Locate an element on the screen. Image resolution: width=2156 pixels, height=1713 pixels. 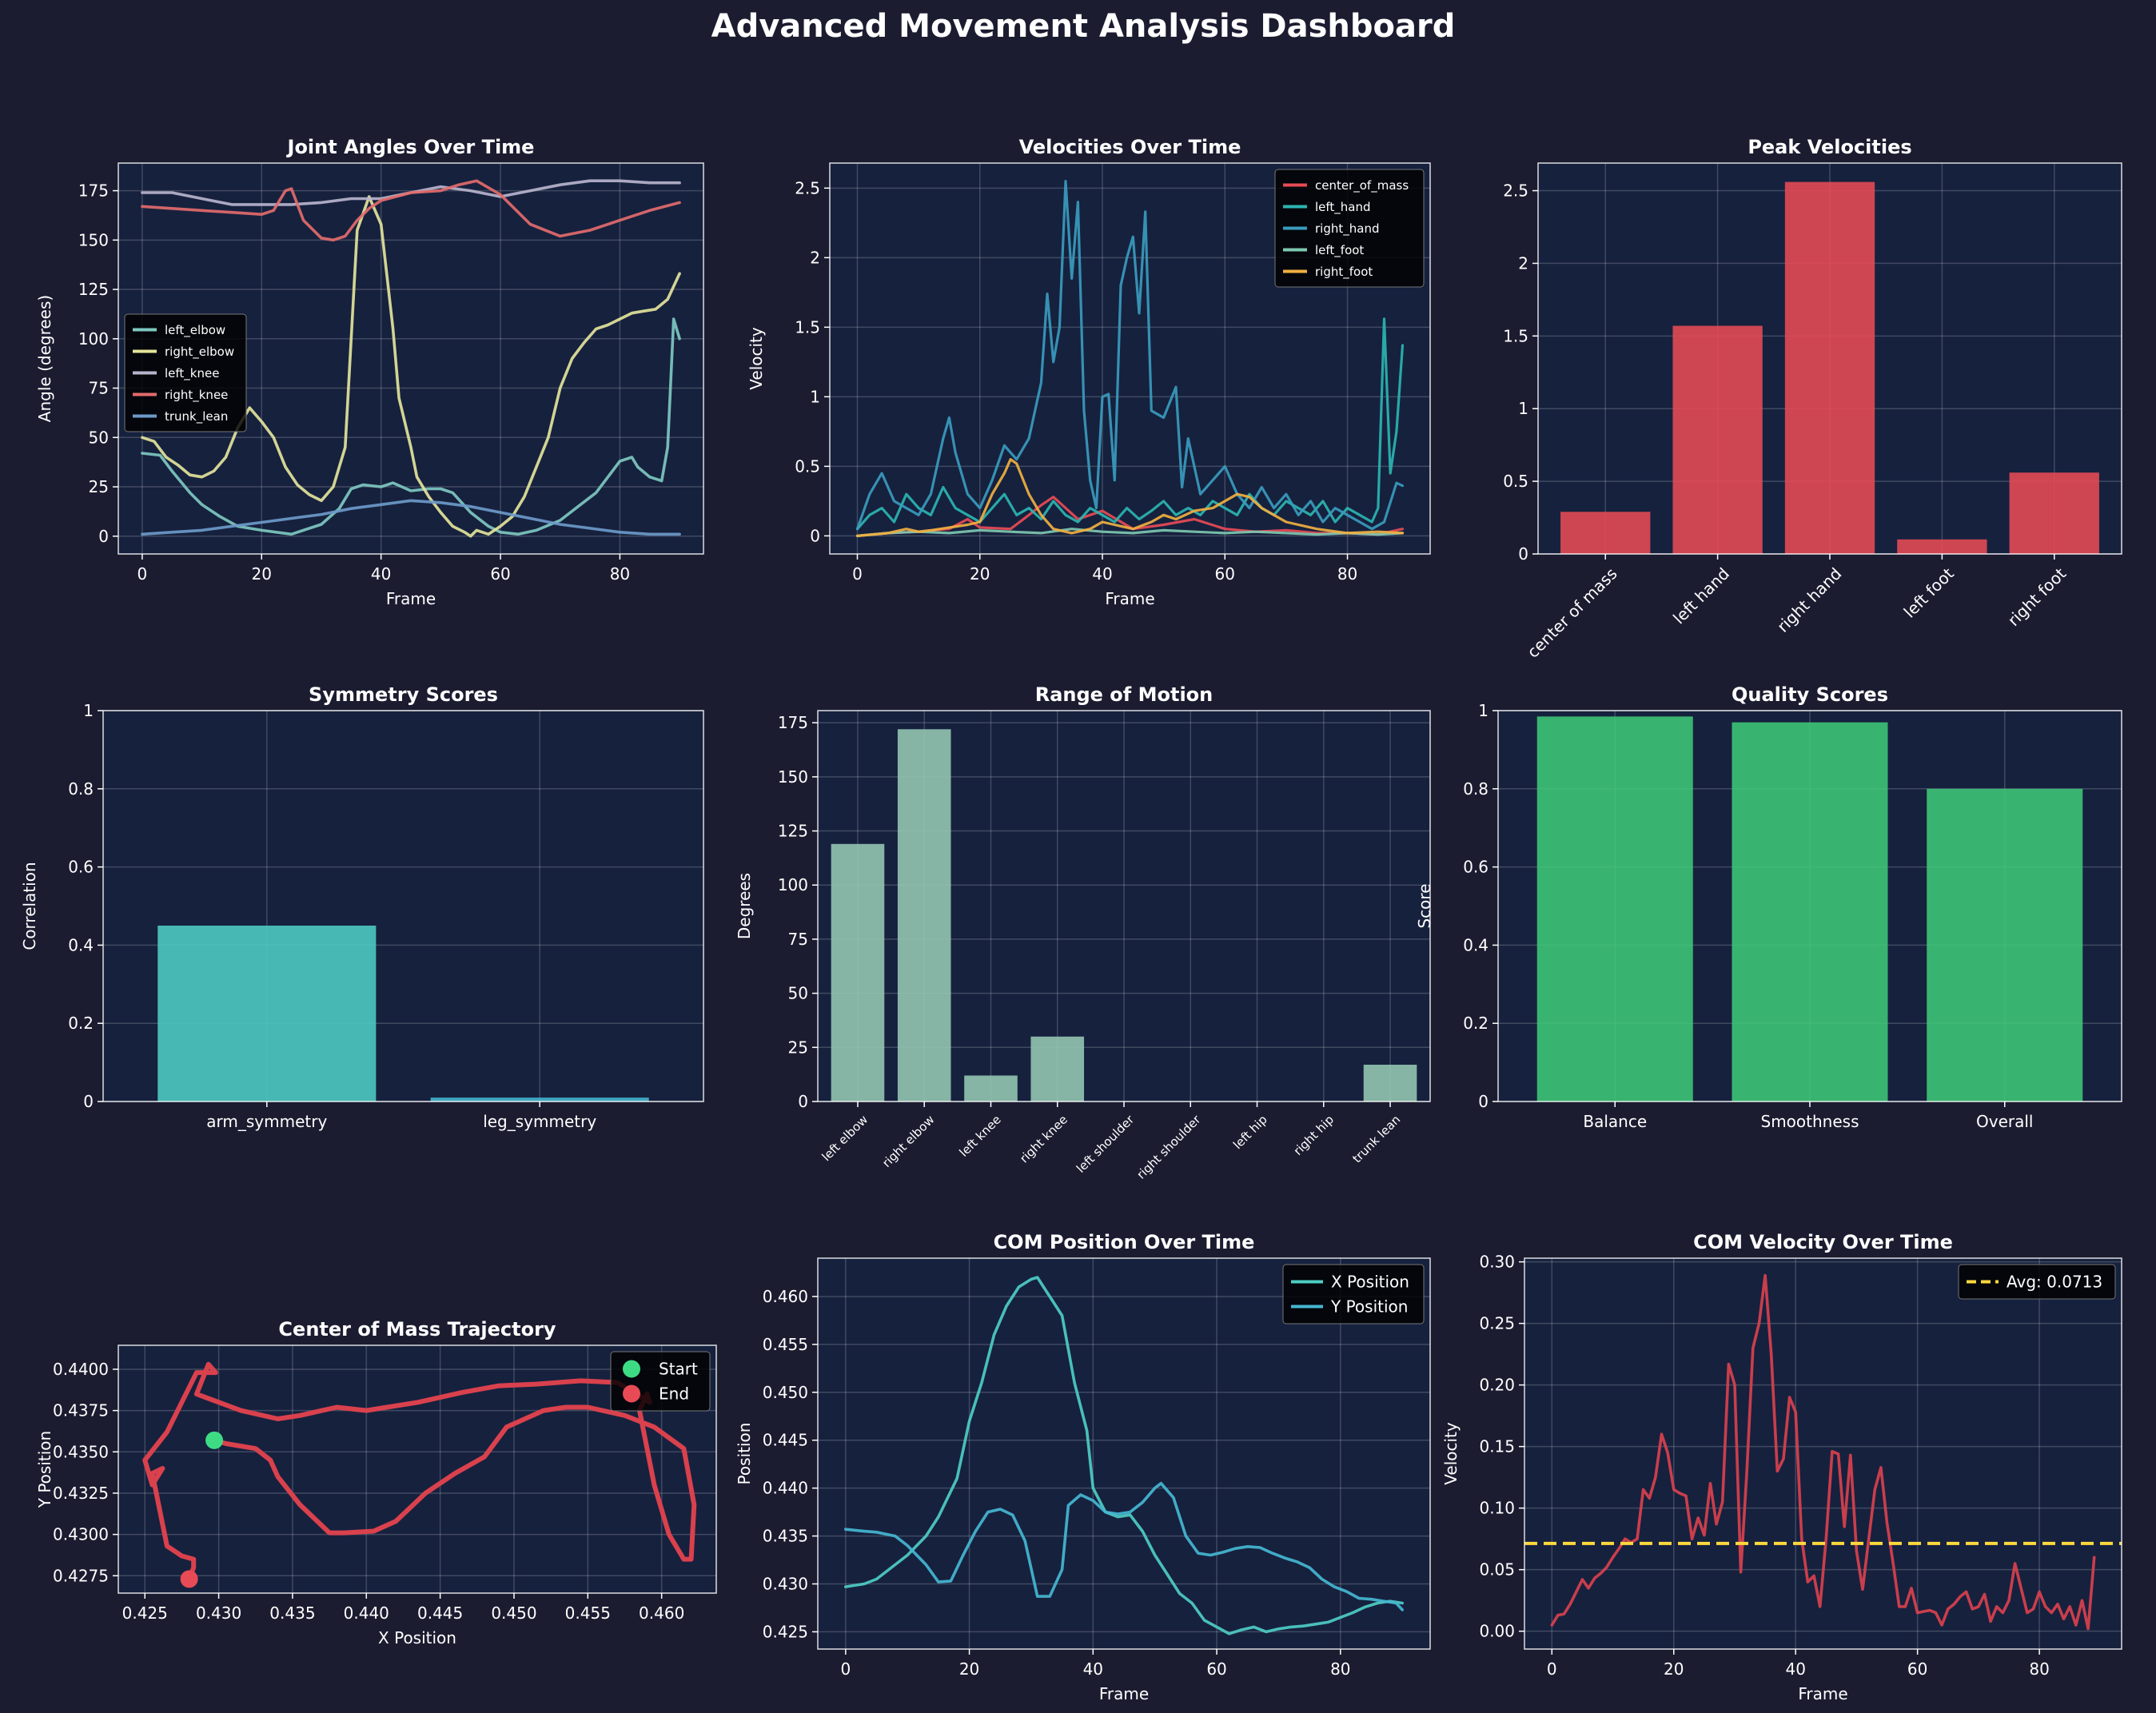
y-tick-label: 175 is located at coordinates (94, 191).